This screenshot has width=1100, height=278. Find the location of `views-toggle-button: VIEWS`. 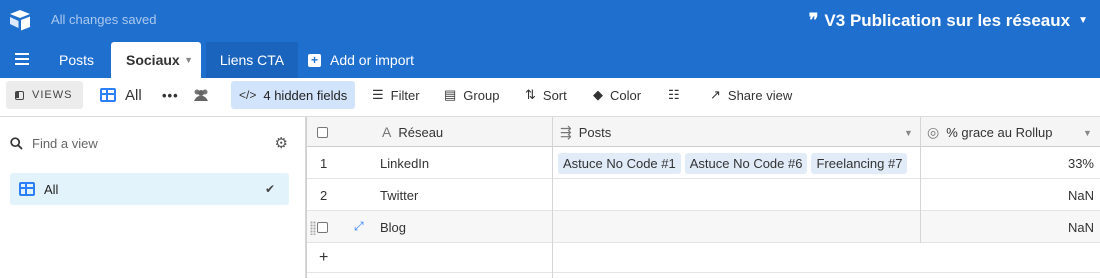

views-toggle-button: VIEWS is located at coordinates (44, 95).